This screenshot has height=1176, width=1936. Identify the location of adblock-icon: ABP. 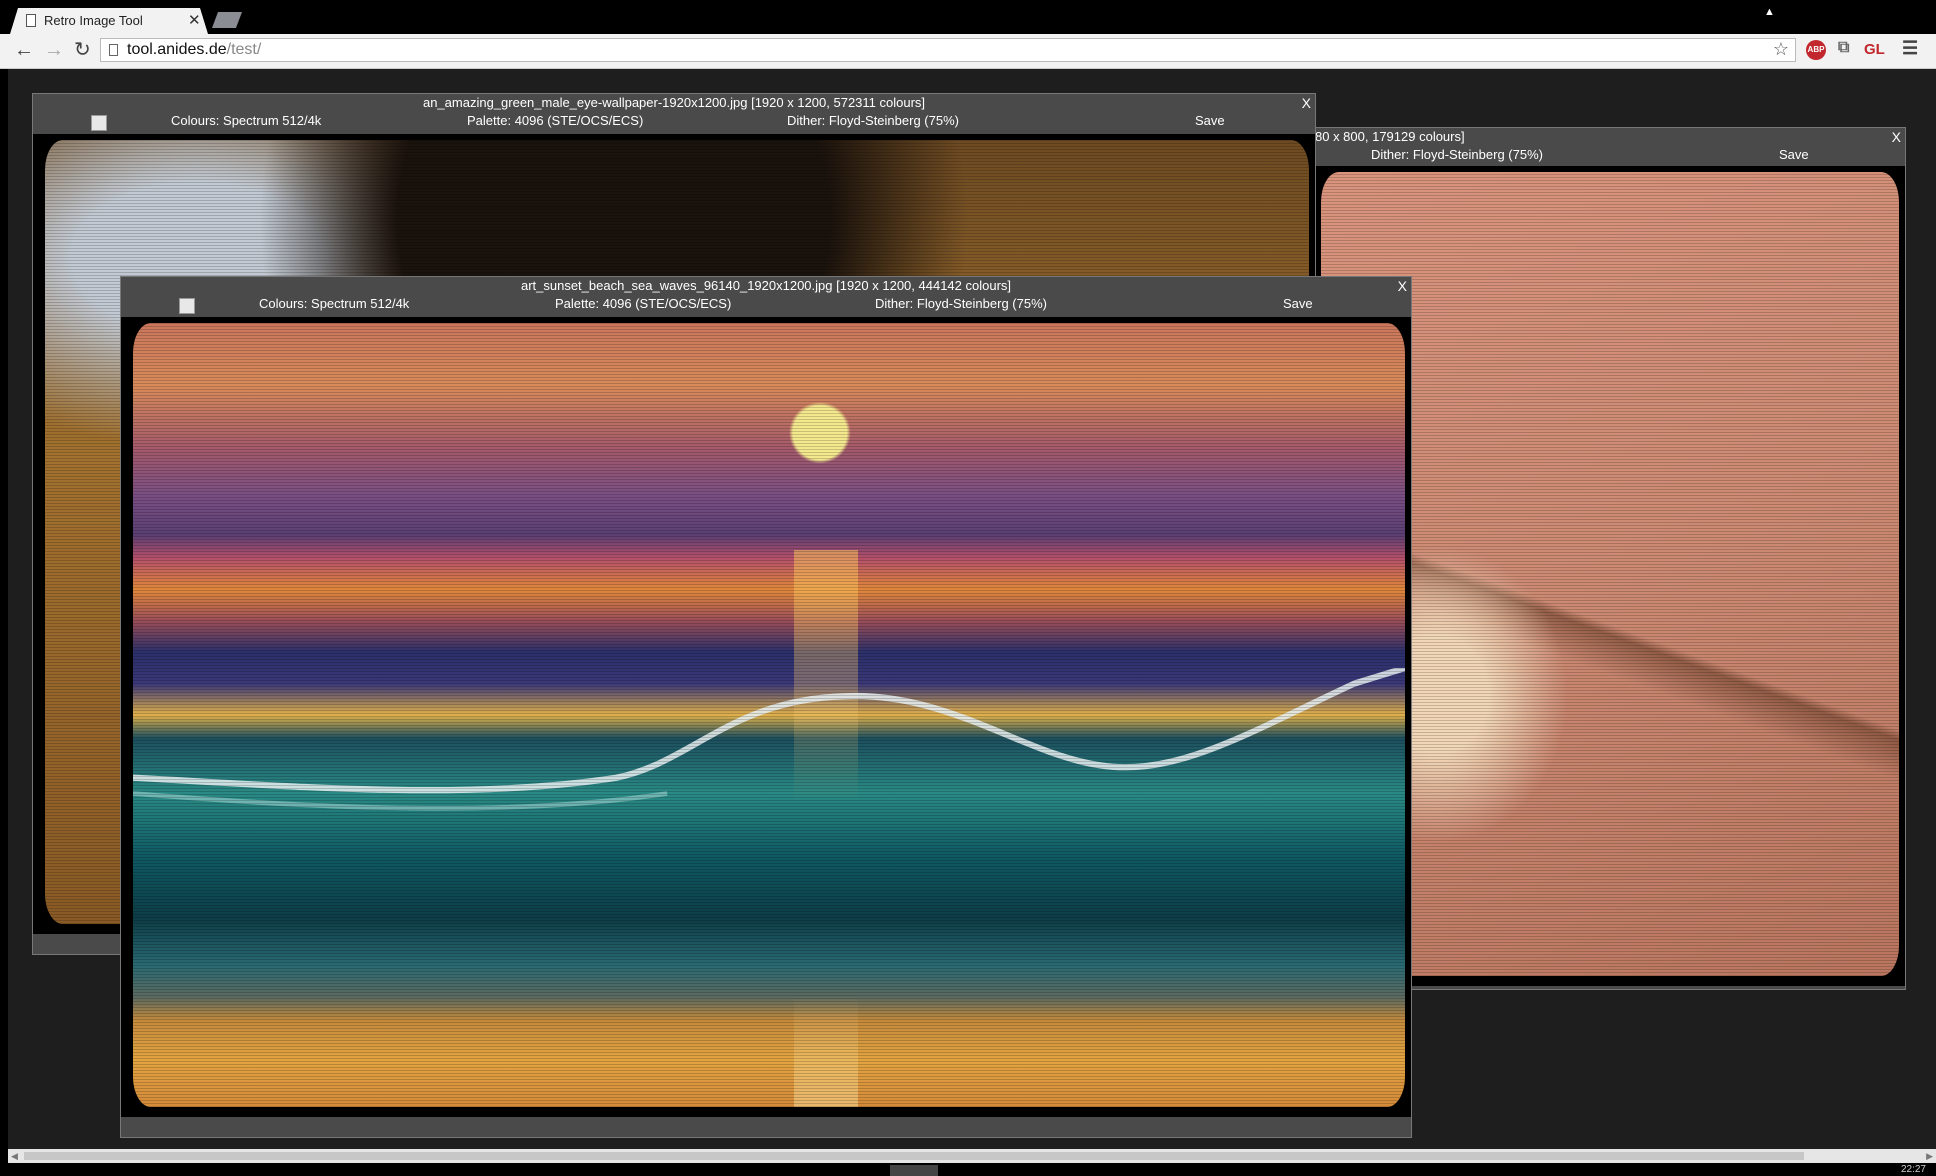
(1816, 50).